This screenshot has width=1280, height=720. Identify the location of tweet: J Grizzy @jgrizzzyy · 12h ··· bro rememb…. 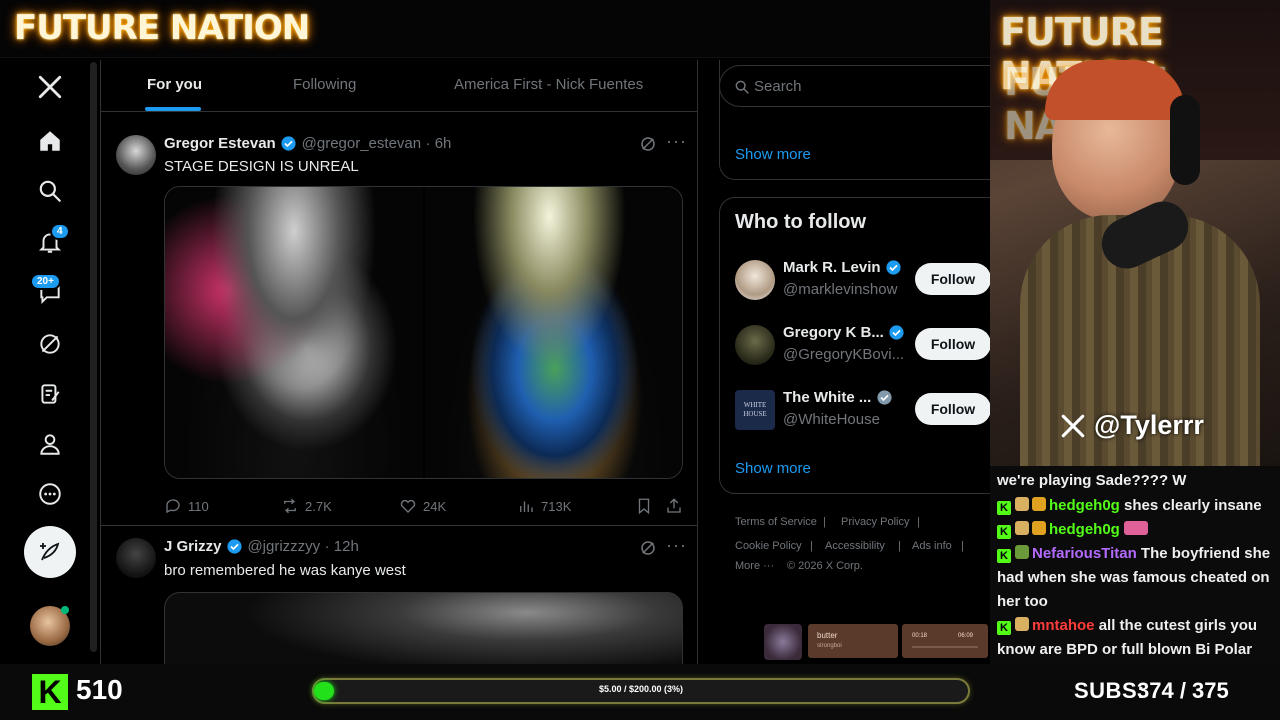
(399, 595).